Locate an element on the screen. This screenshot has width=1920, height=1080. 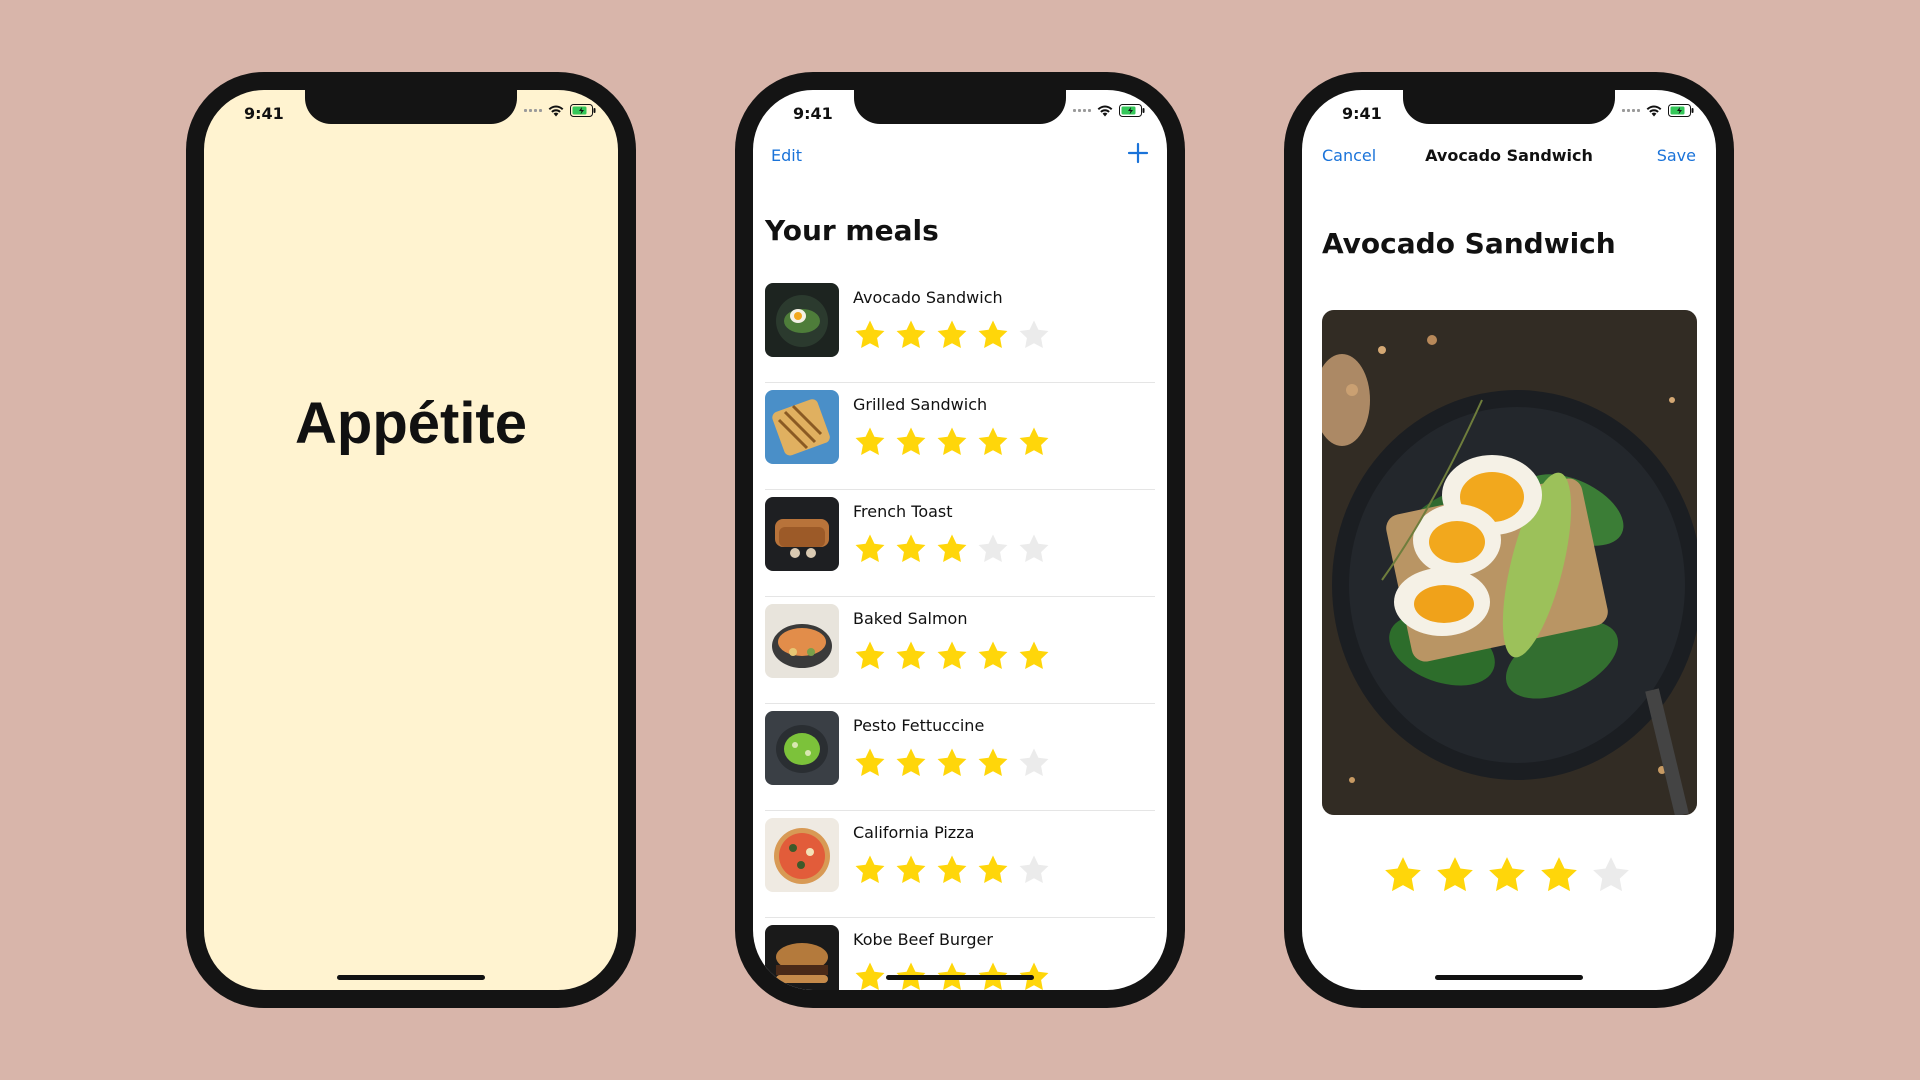
meal-row: Baked Salmon is located at coordinates (960, 650).